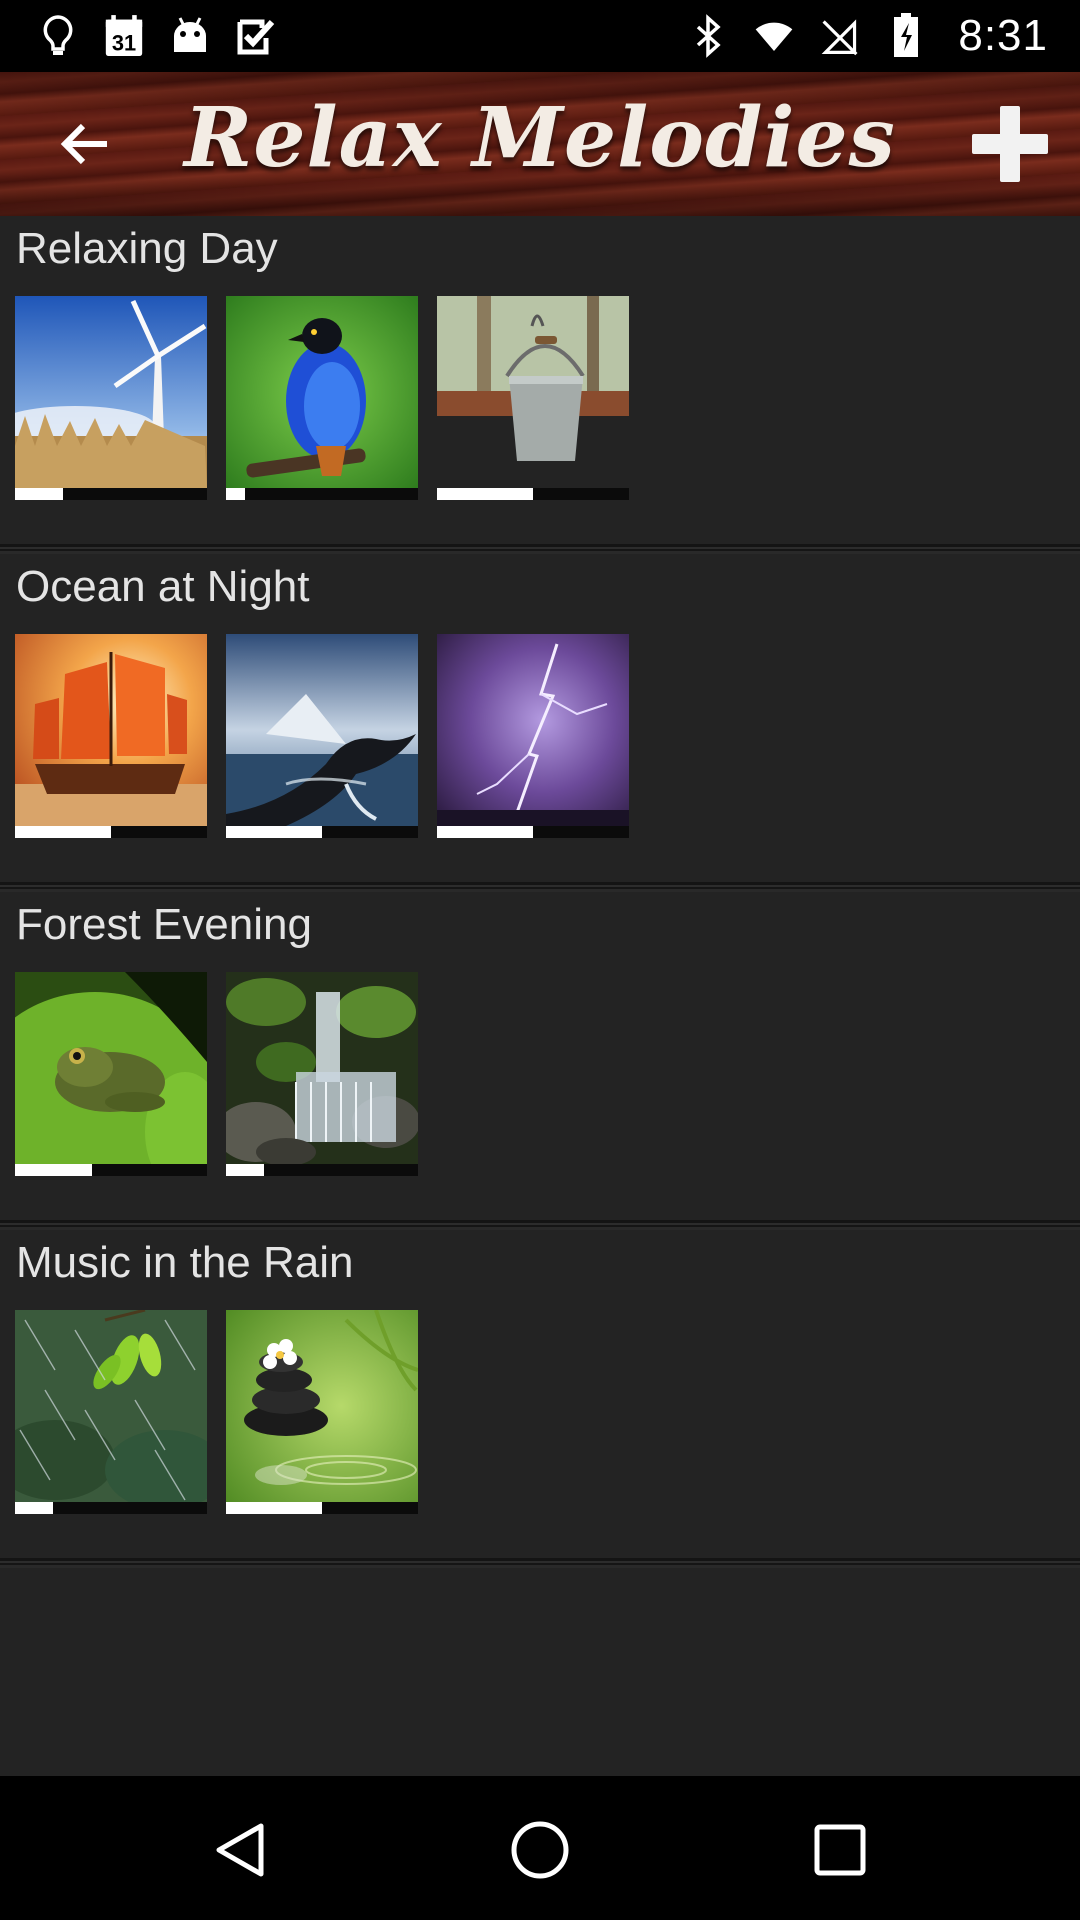 The height and width of the screenshot is (1920, 1080). I want to click on status-bar: 31 8:31, so click(540, 36).